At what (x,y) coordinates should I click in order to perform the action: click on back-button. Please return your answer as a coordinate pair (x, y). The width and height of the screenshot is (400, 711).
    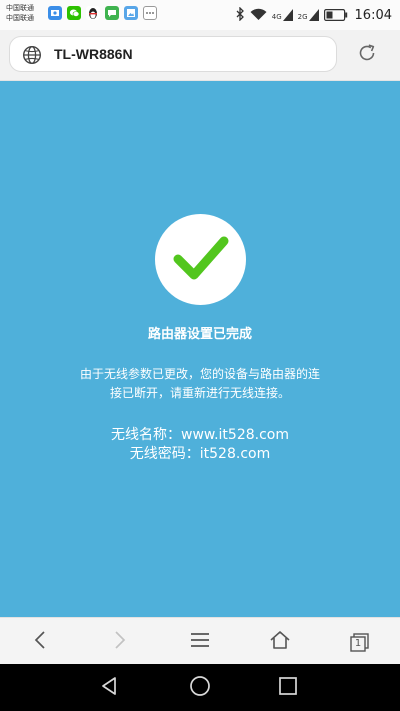
    Looking at the image, I should click on (40, 641).